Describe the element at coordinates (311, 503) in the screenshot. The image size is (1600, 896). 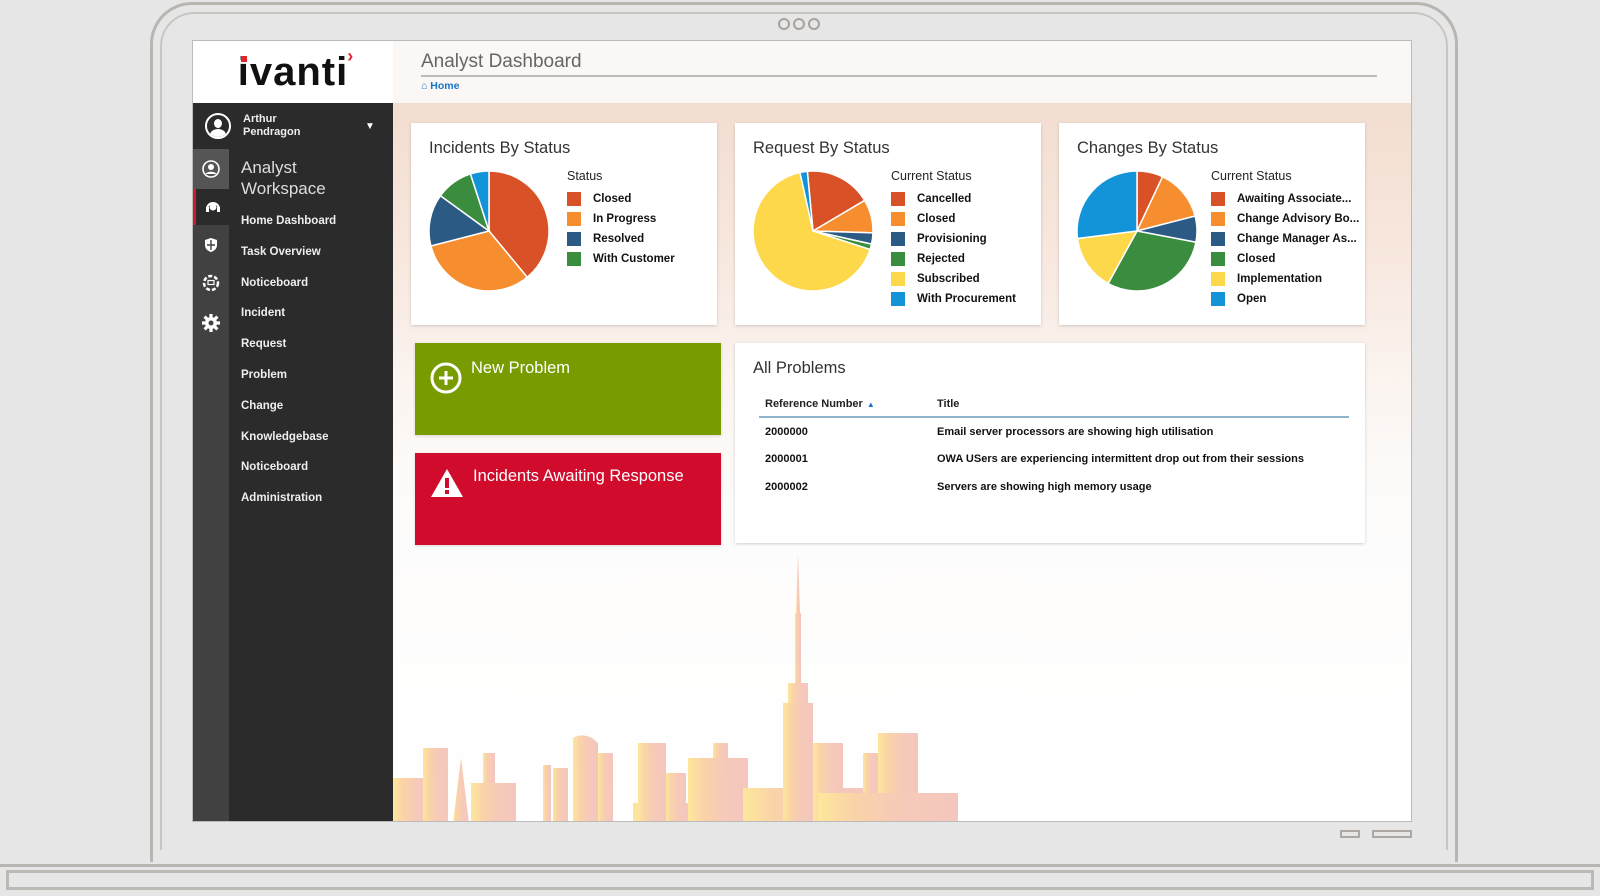
I see `nav-item-administration: Administration` at that location.